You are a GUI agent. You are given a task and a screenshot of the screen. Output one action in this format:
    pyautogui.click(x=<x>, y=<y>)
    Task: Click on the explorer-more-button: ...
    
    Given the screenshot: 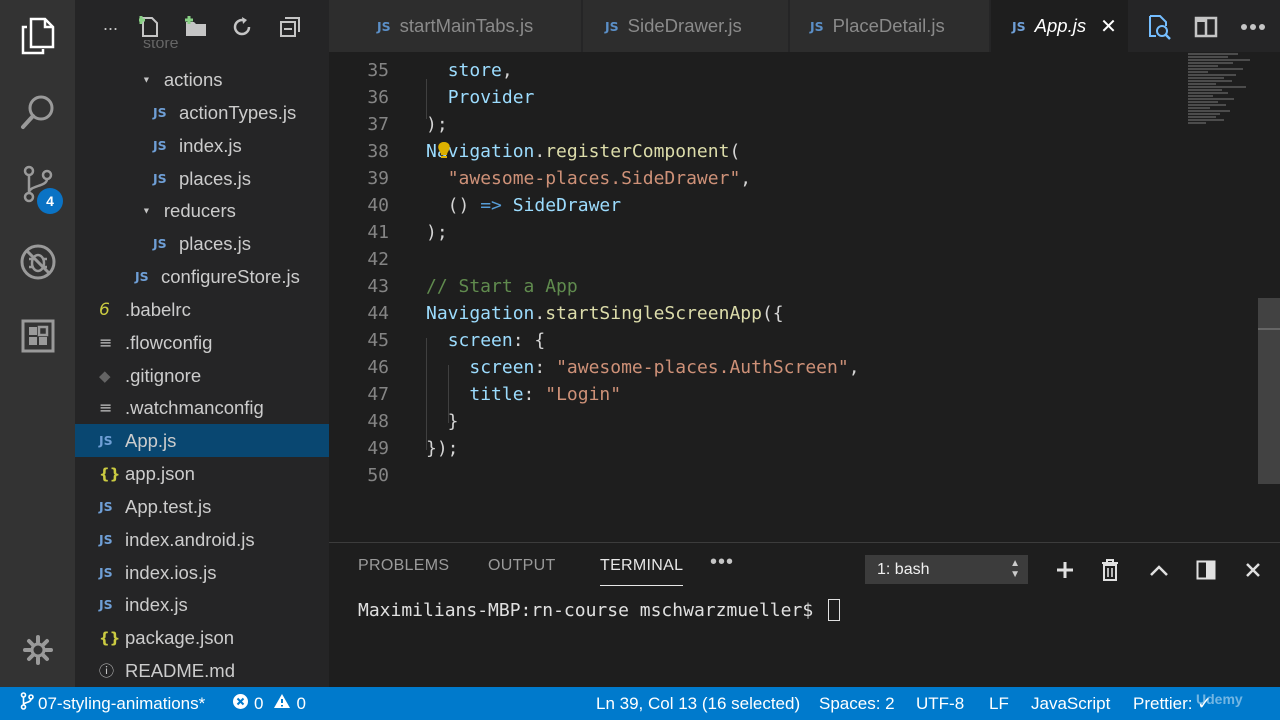 What is the action you would take?
    pyautogui.click(x=110, y=24)
    